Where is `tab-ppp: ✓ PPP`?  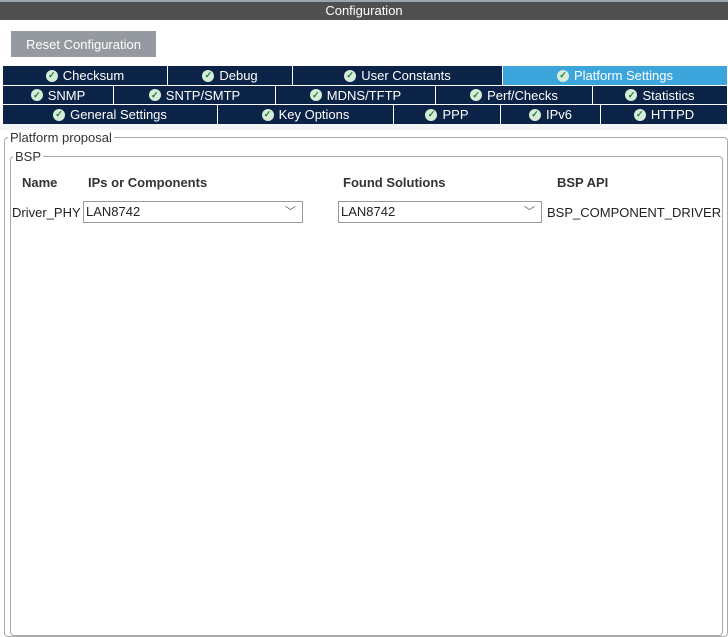
tab-ppp: ✓ PPP is located at coordinates (447, 114).